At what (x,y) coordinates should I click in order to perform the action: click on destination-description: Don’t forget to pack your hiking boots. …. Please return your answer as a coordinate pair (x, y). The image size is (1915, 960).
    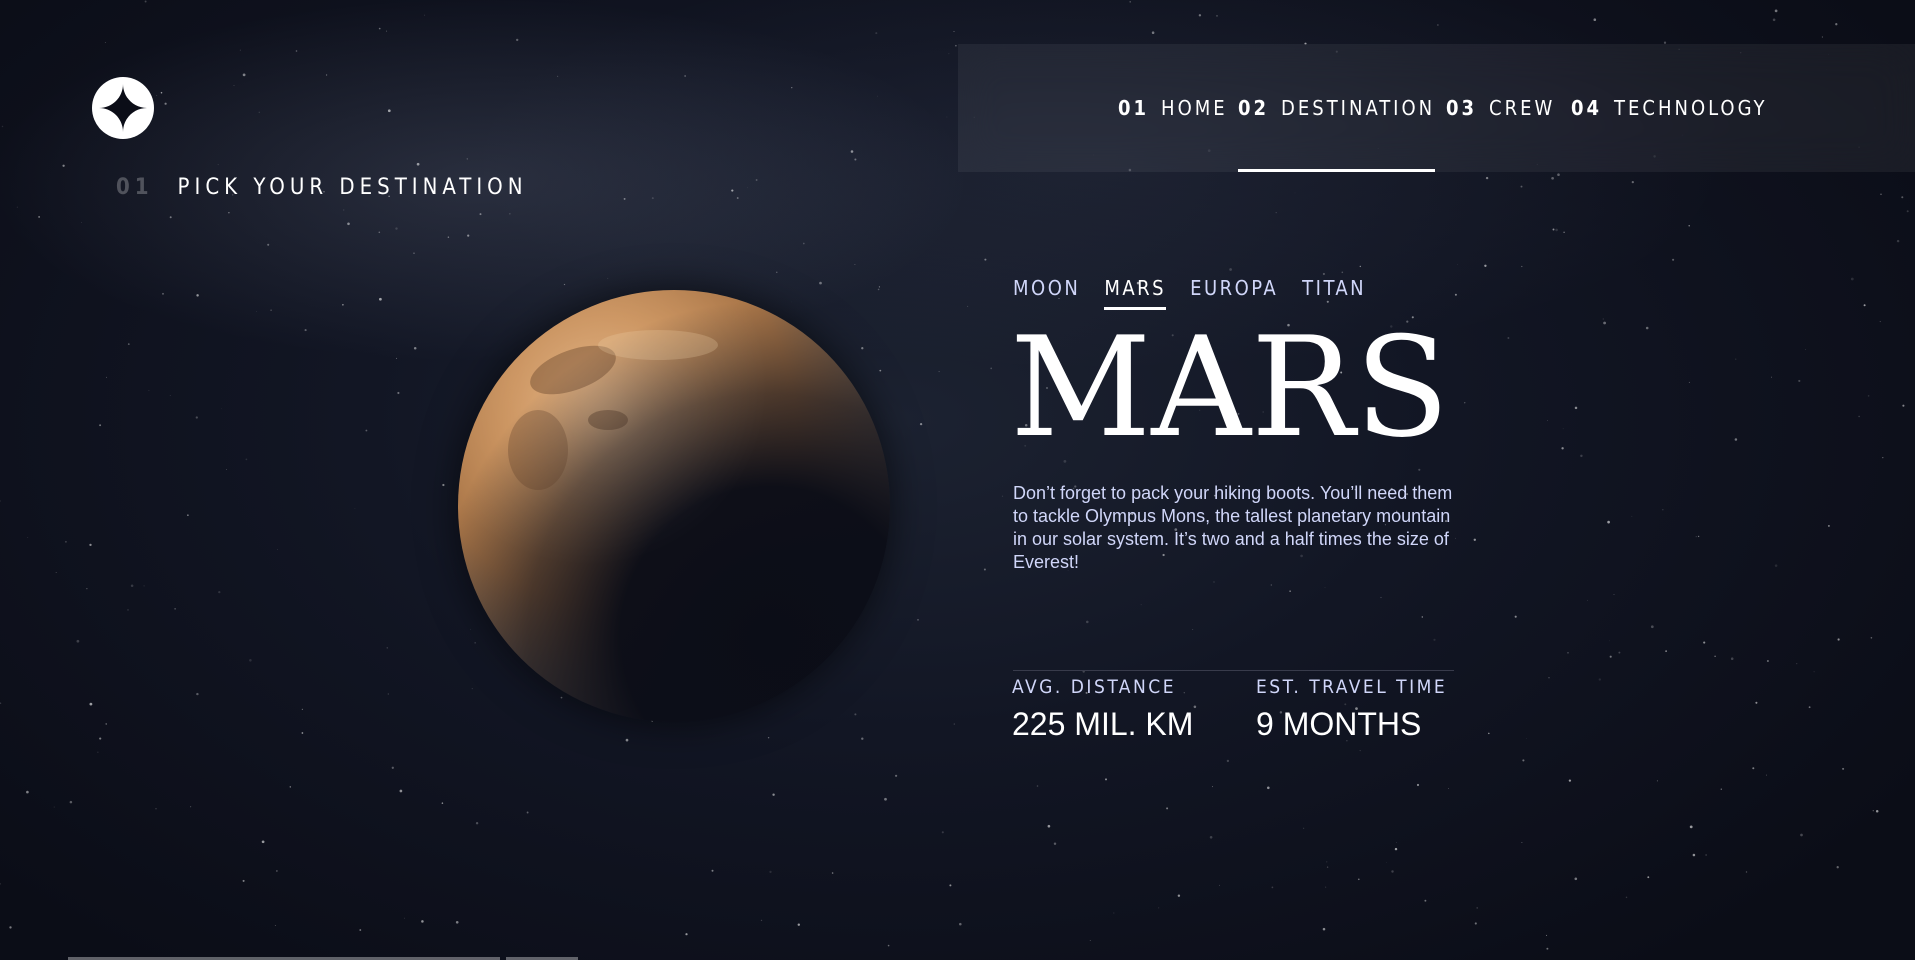
    Looking at the image, I should click on (1233, 527).